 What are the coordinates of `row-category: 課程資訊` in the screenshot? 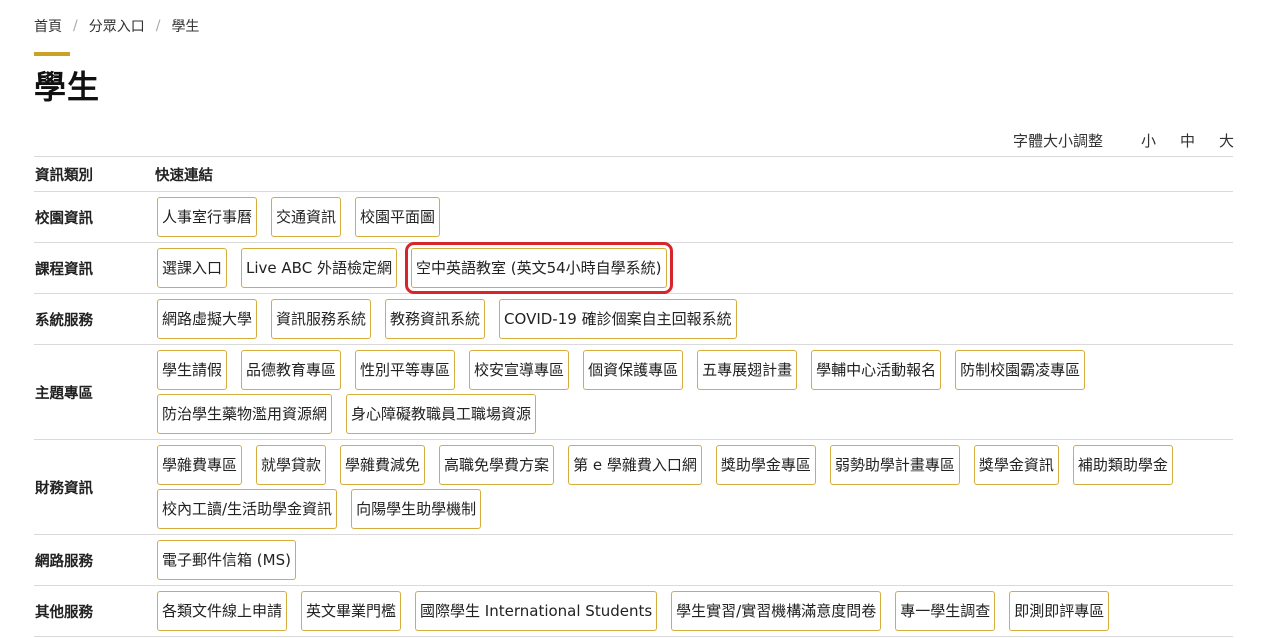 It's located at (64, 269).